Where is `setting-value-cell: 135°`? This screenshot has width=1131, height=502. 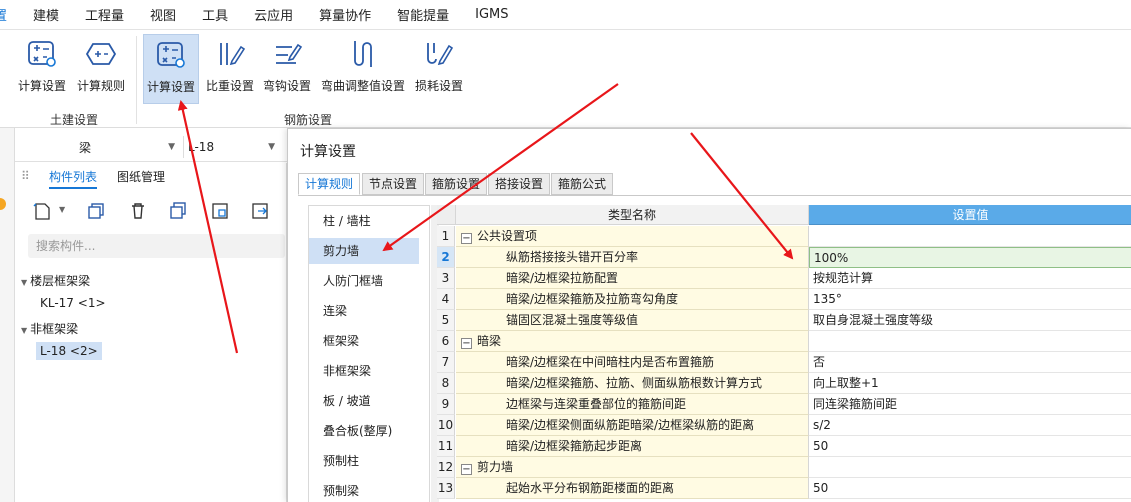 setting-value-cell: 135° is located at coordinates (970, 299).